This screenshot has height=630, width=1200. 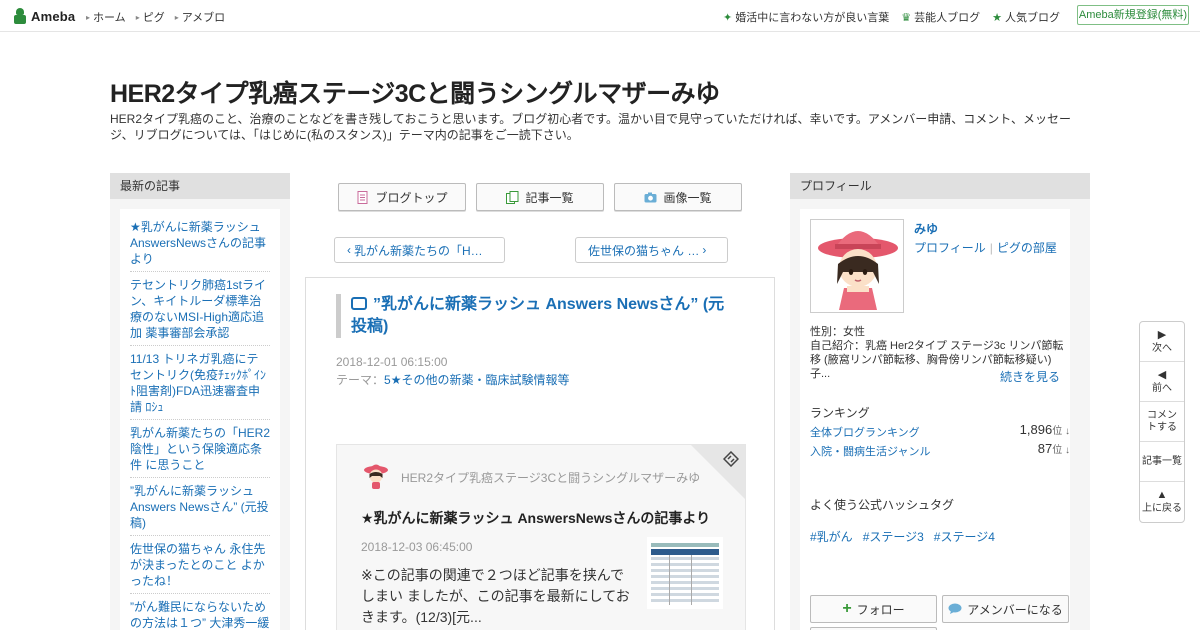 I want to click on ranking-value: 1,896位 ↓, so click(x=1045, y=429).